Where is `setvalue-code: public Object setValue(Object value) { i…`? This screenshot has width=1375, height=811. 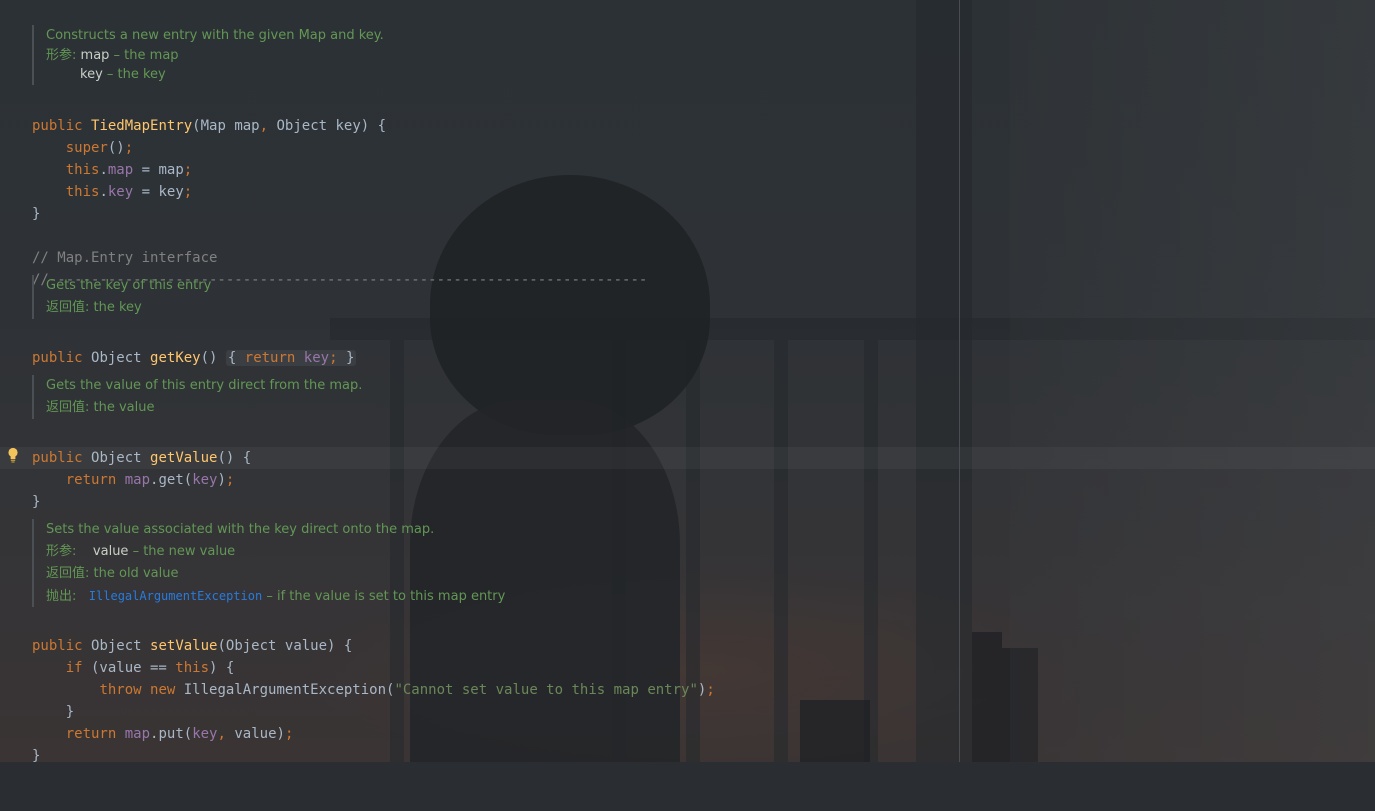
setvalue-code: public Object setValue(Object value) { i… is located at coordinates (373, 712).